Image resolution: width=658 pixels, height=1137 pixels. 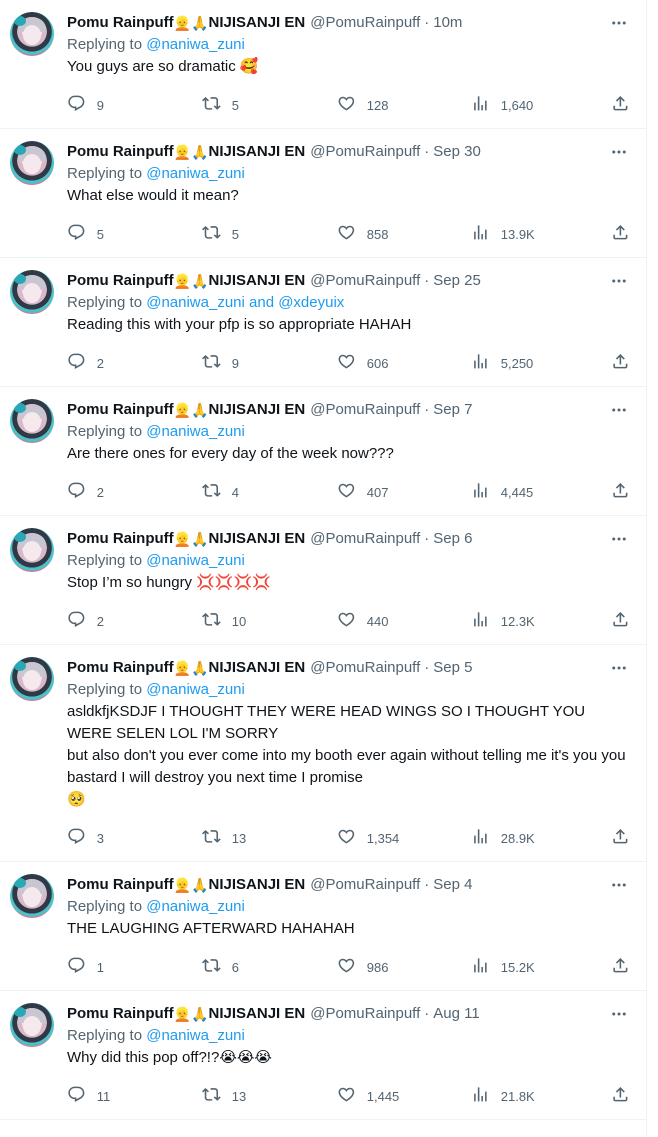 I want to click on reply-button: 5, so click(x=134, y=234).